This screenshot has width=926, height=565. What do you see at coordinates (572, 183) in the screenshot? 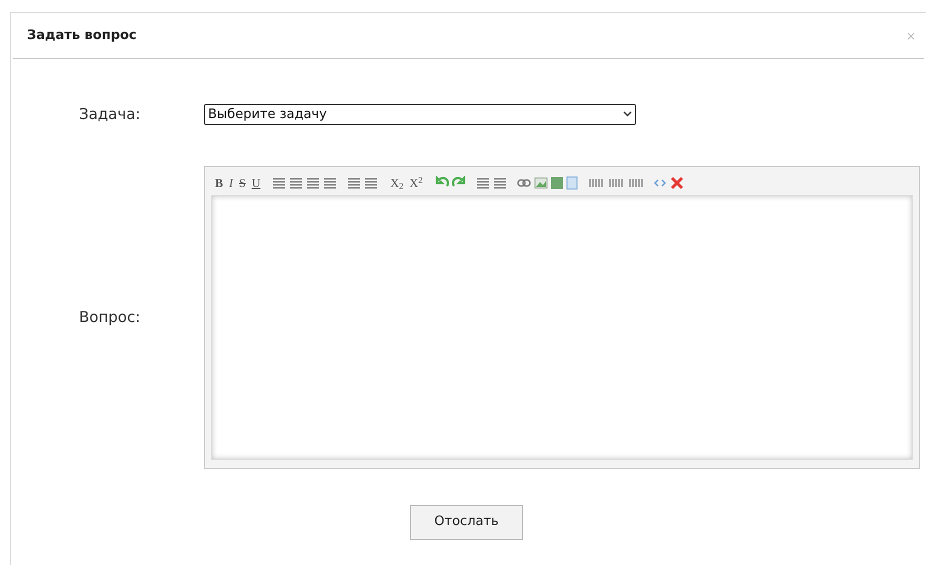
I see `document-icon` at bounding box center [572, 183].